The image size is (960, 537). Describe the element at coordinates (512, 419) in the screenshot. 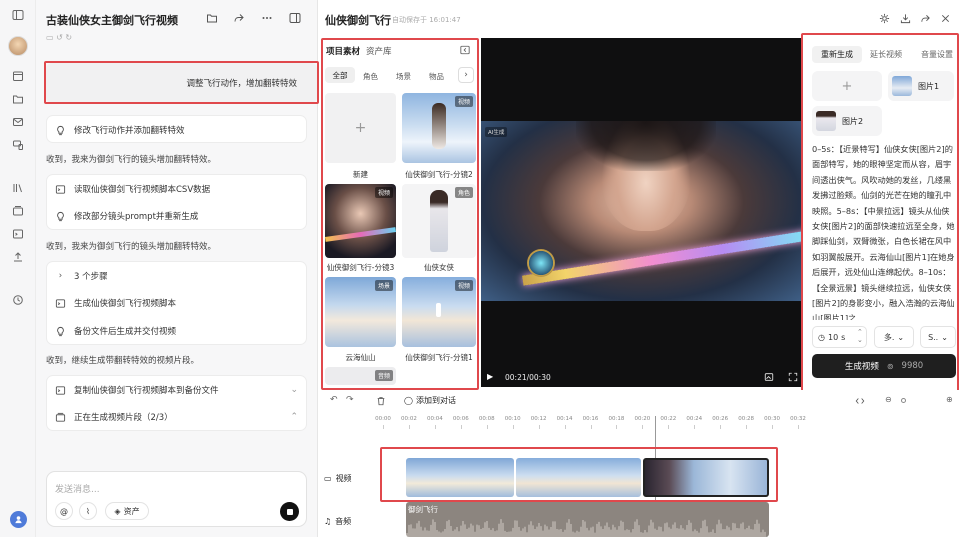

I see `ruler-tick-label: 00:10` at that location.